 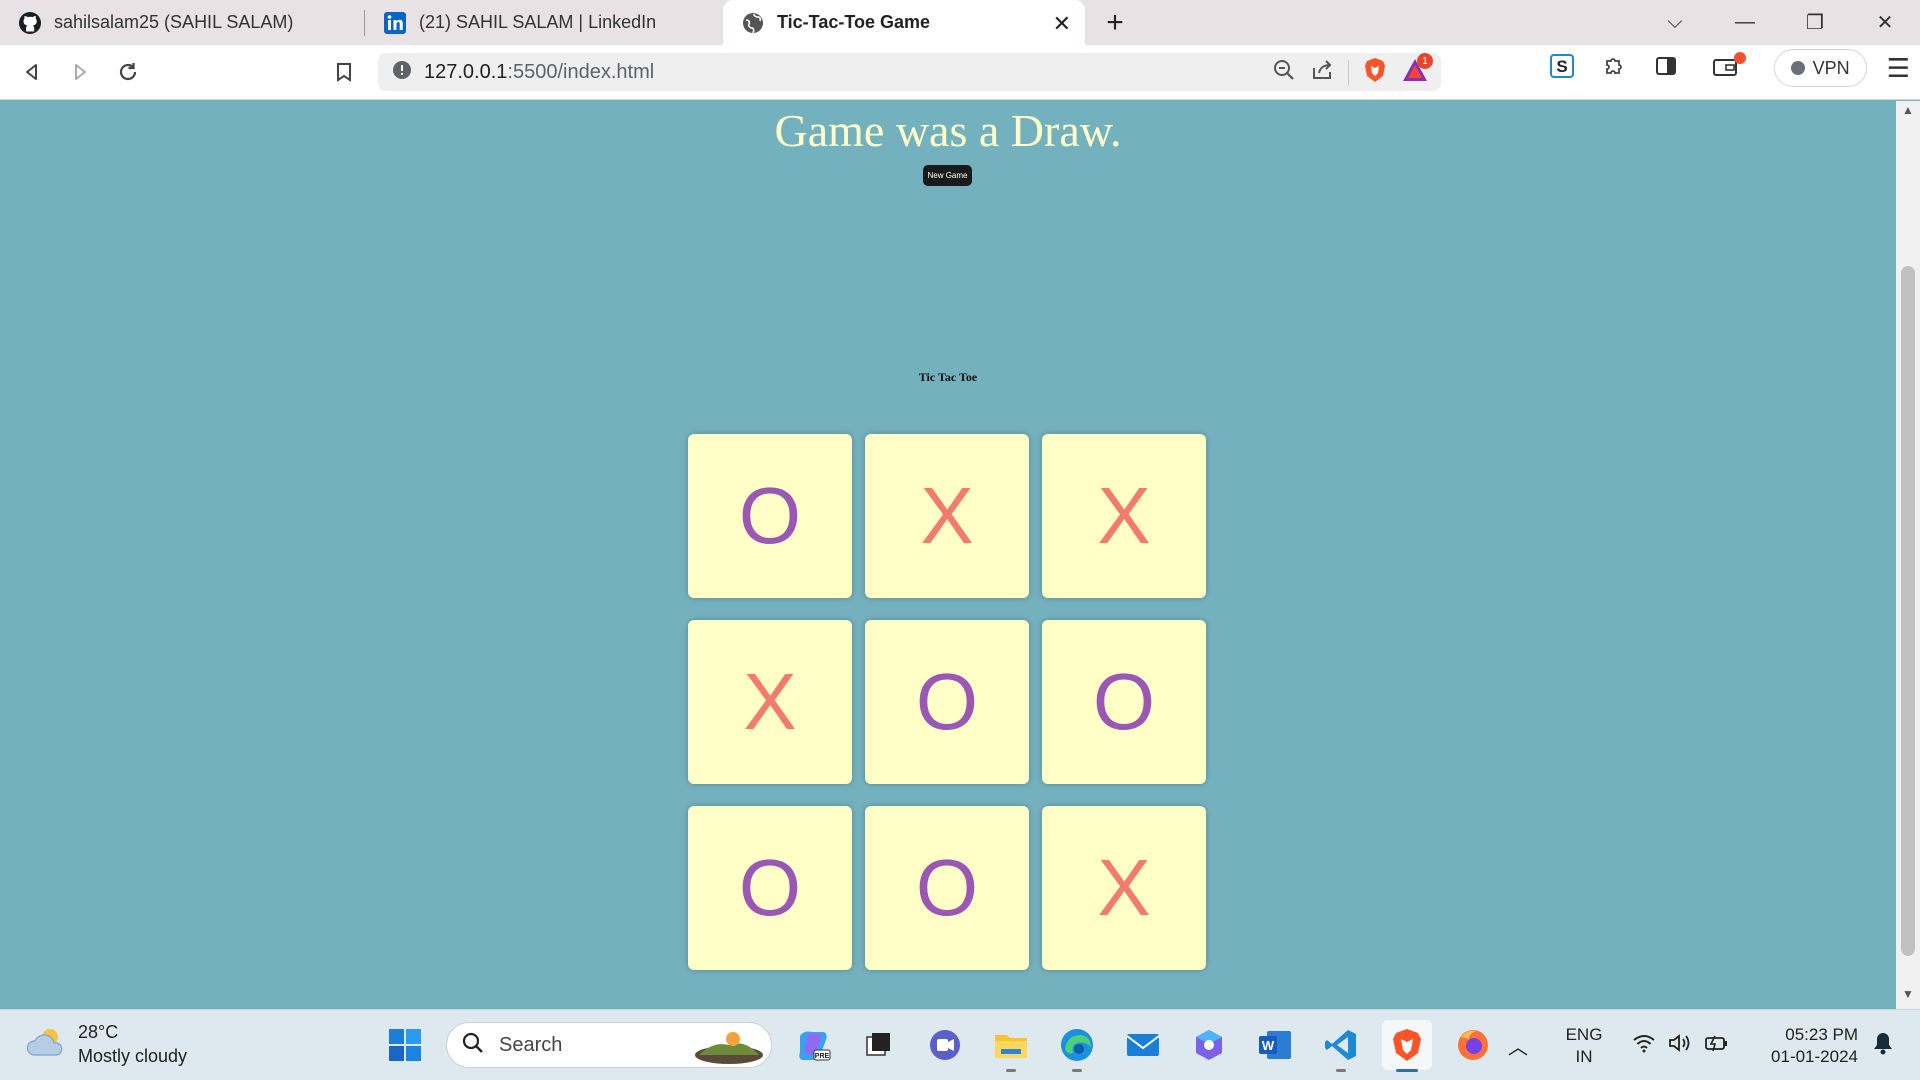 What do you see at coordinates (753, 23) in the screenshot?
I see `globe-icon` at bounding box center [753, 23].